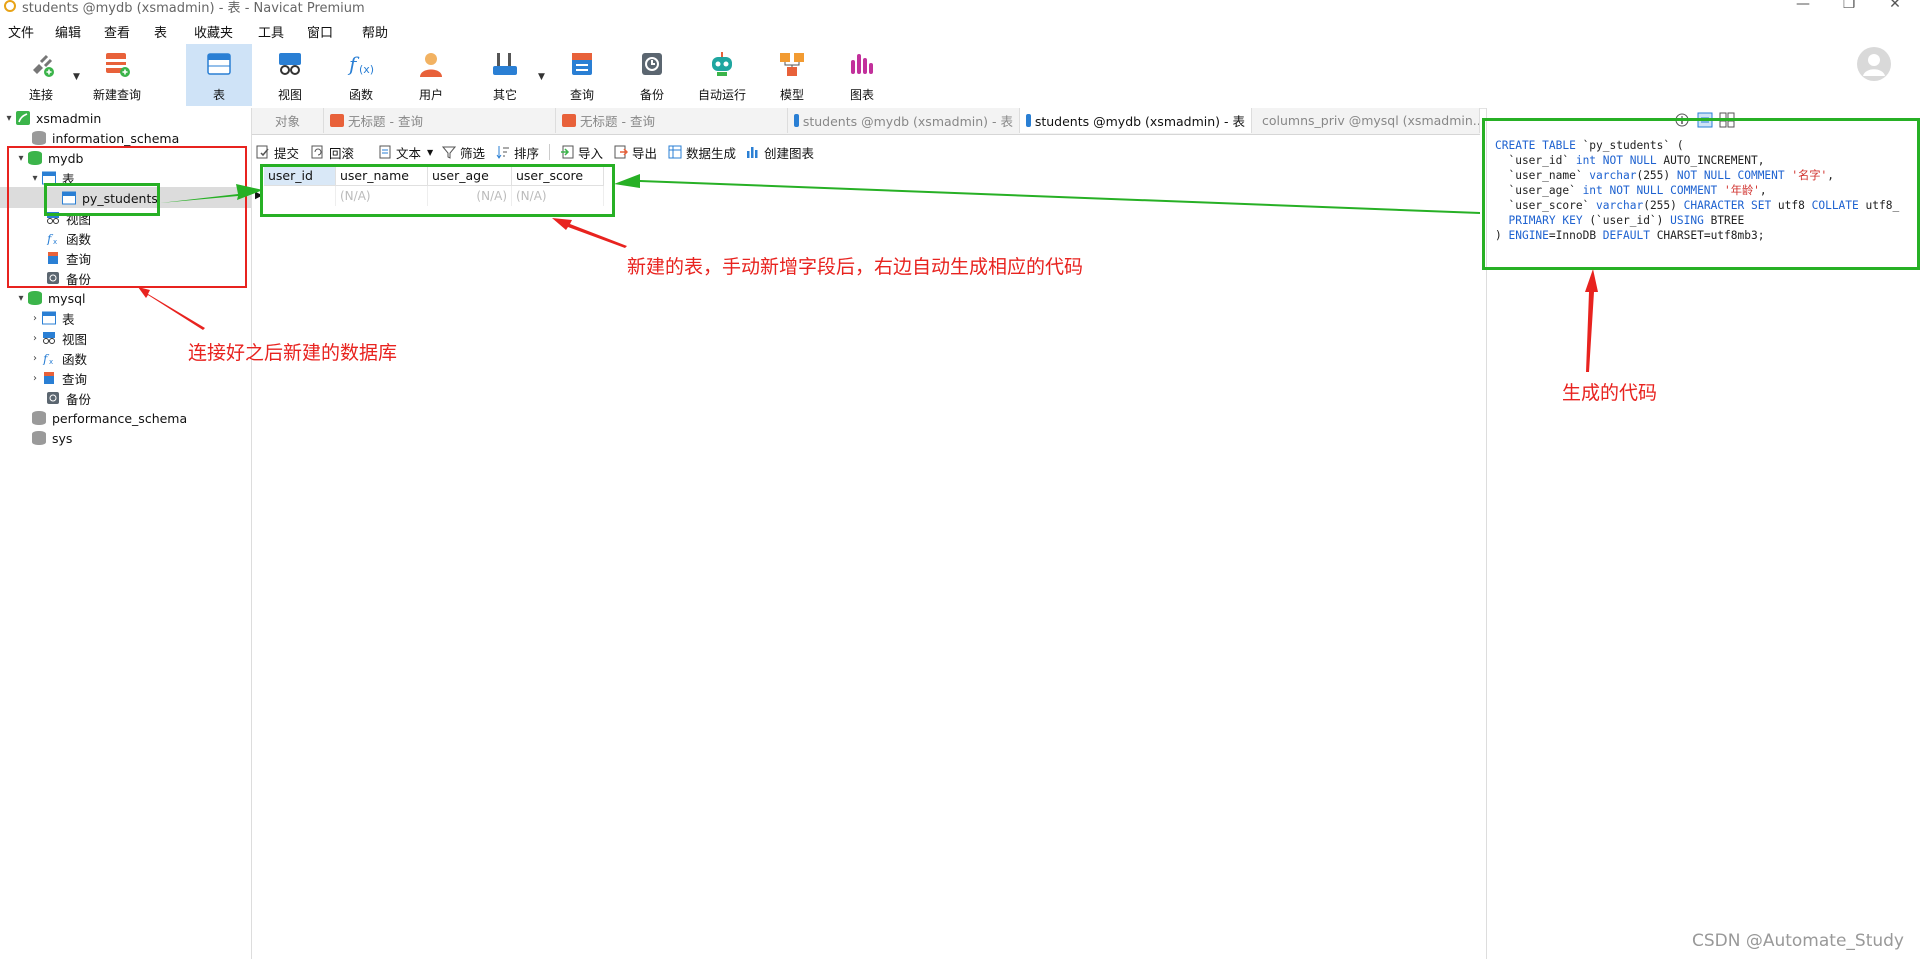  What do you see at coordinates (293, 353) in the screenshot?
I see `annotation-database-note: 连接好之后新建的数据库` at bounding box center [293, 353].